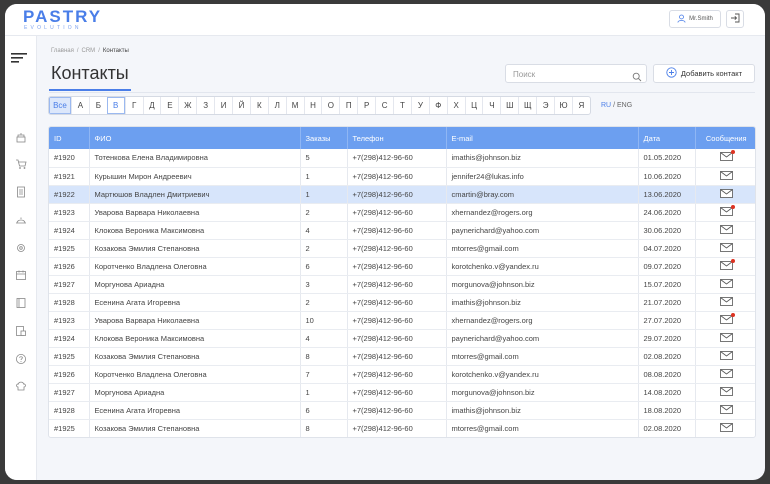  I want to click on user-menu-button: Mr.Smith, so click(695, 19).